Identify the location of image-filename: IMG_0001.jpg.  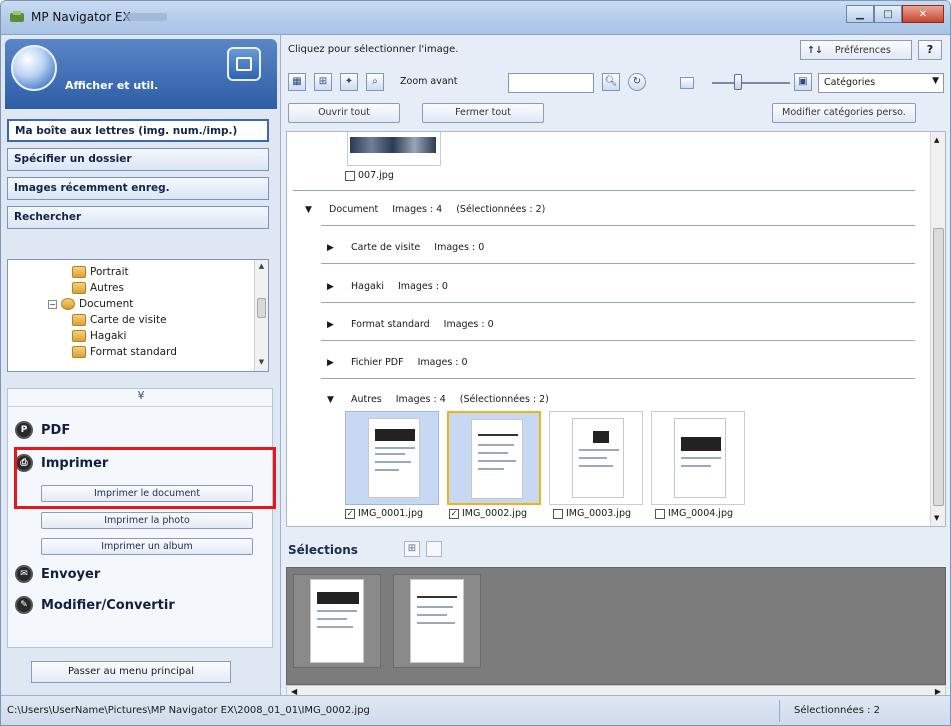
(391, 513).